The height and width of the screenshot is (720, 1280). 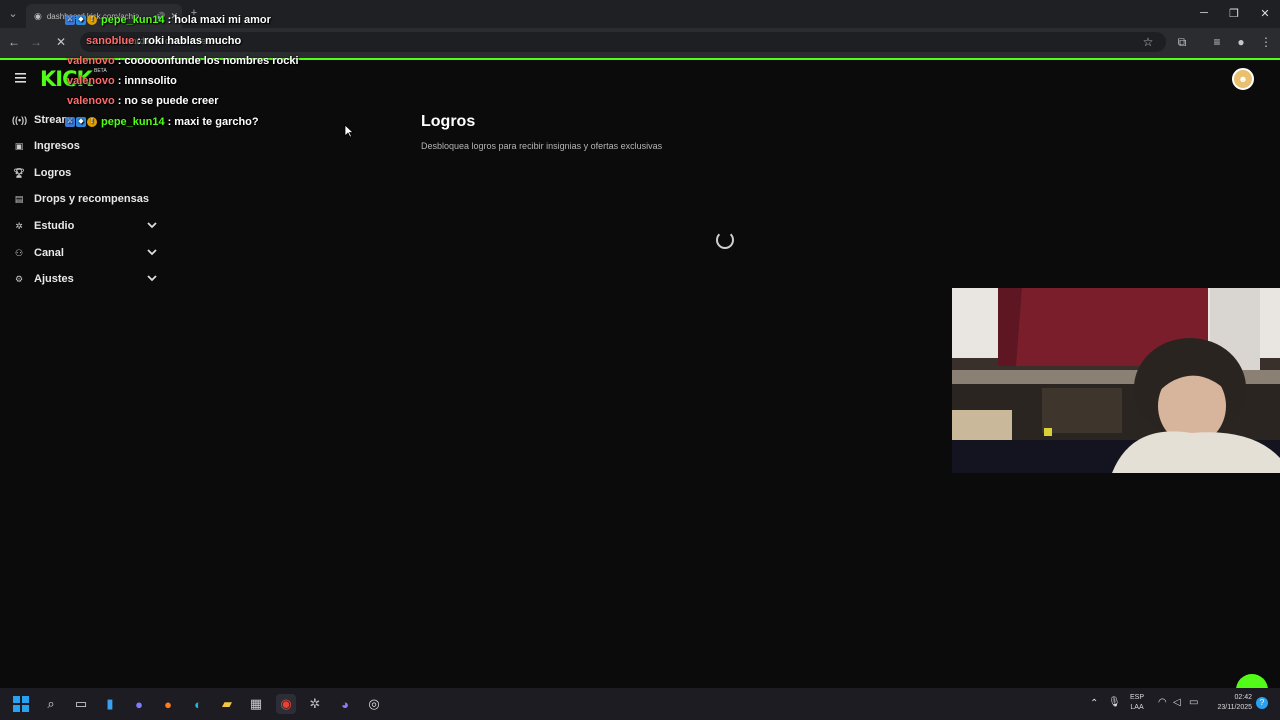 What do you see at coordinates (1241, 42) in the screenshot?
I see `profile-icon: ●` at bounding box center [1241, 42].